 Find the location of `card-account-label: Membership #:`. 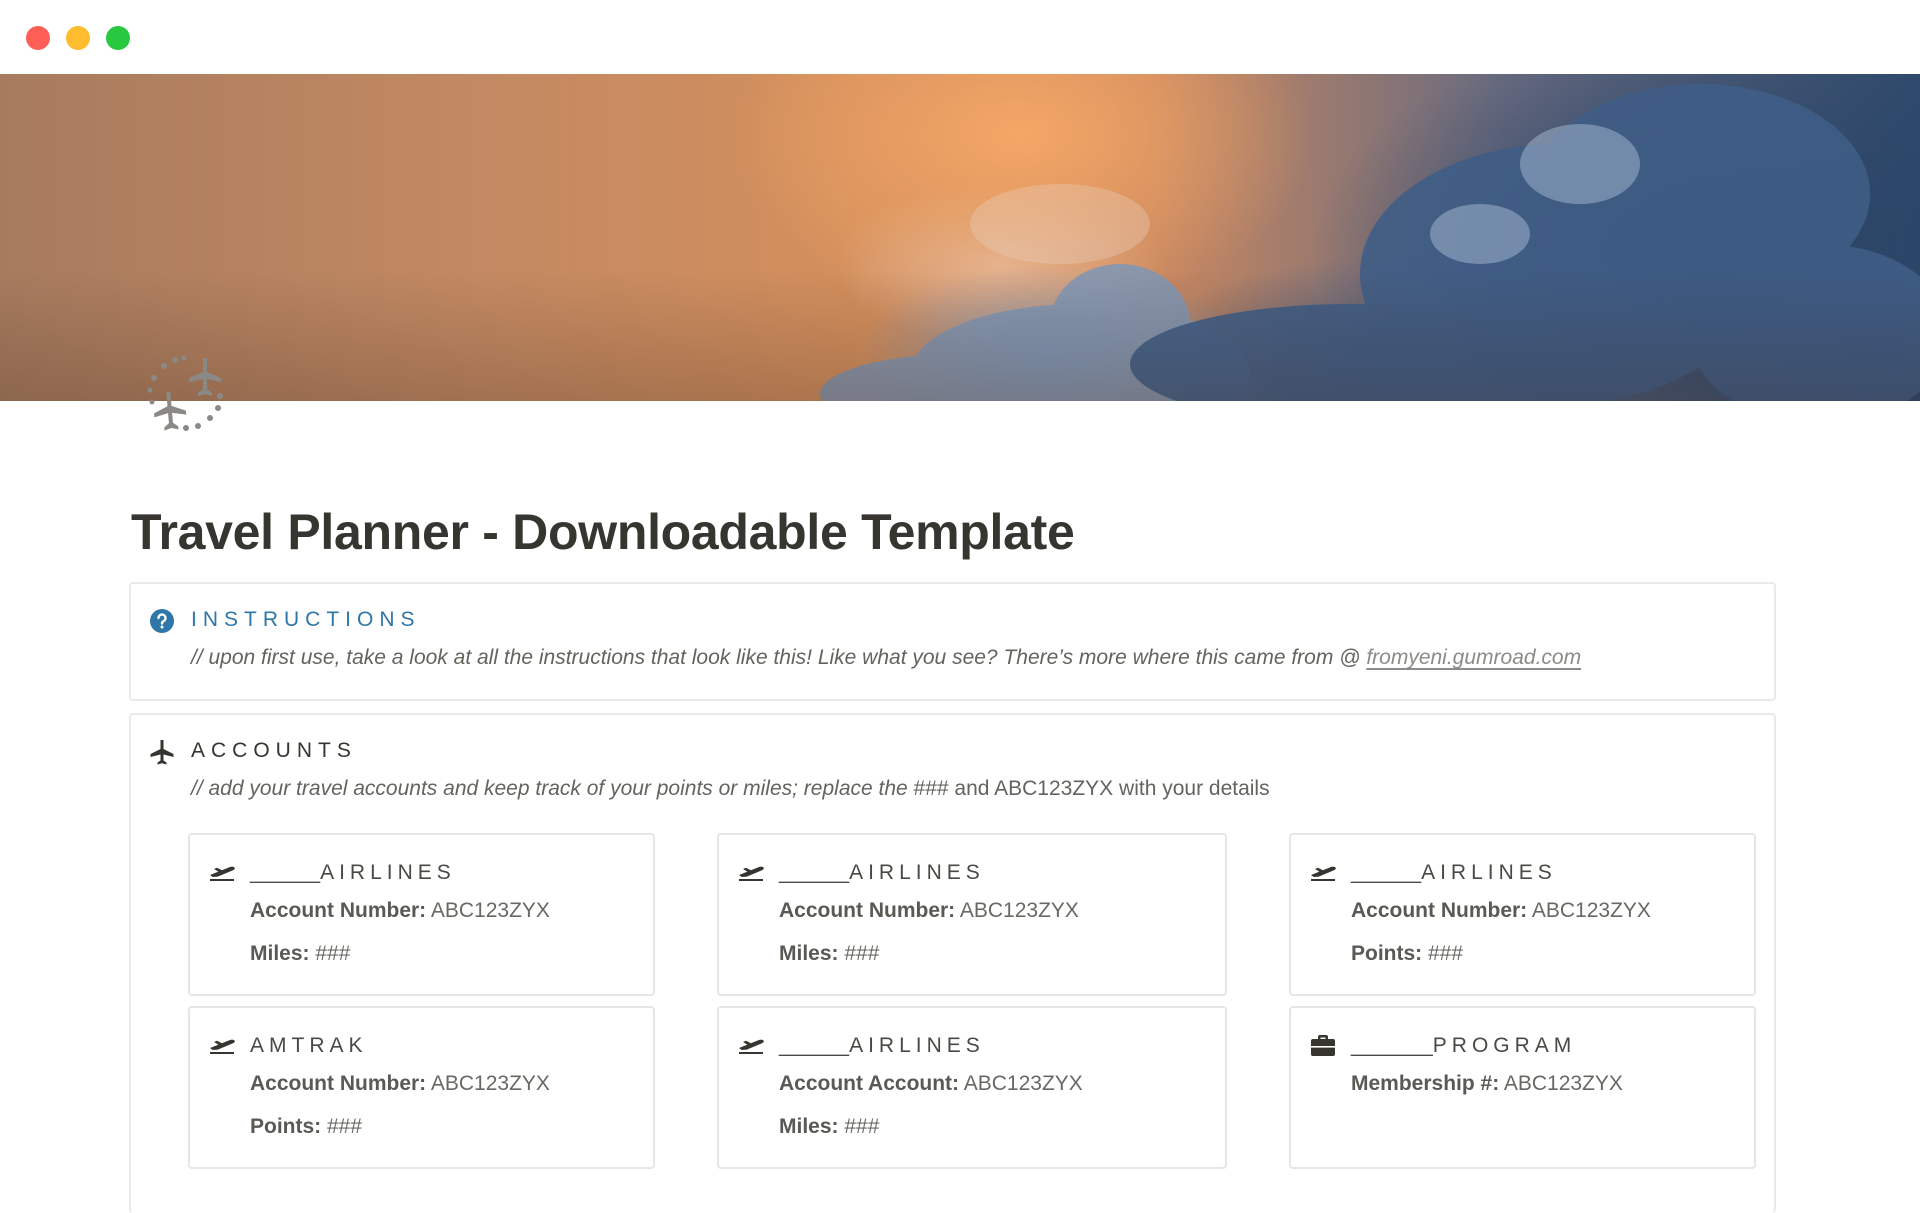

card-account-label: Membership #: is located at coordinates (1425, 1083).